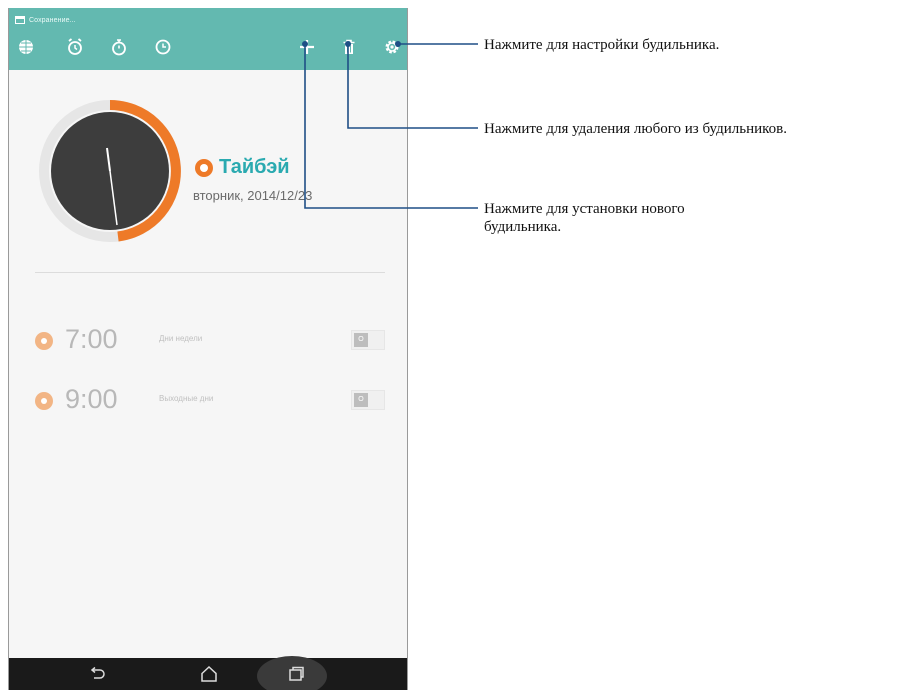 This screenshot has height=690, width=921. I want to click on notification-icon, so click(20, 20).